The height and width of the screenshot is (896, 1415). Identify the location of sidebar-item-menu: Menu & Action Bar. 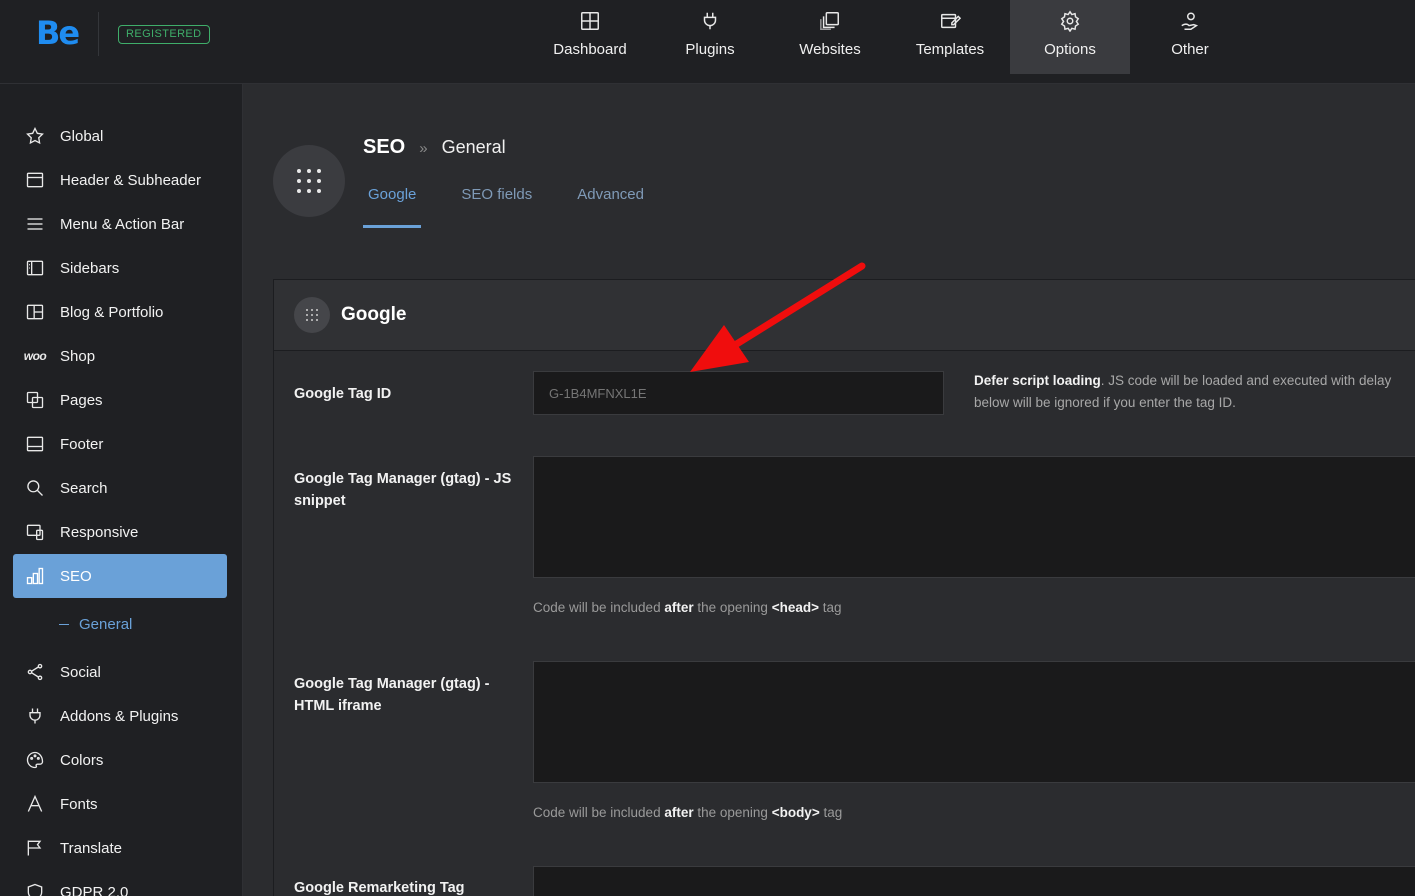
(120, 224).